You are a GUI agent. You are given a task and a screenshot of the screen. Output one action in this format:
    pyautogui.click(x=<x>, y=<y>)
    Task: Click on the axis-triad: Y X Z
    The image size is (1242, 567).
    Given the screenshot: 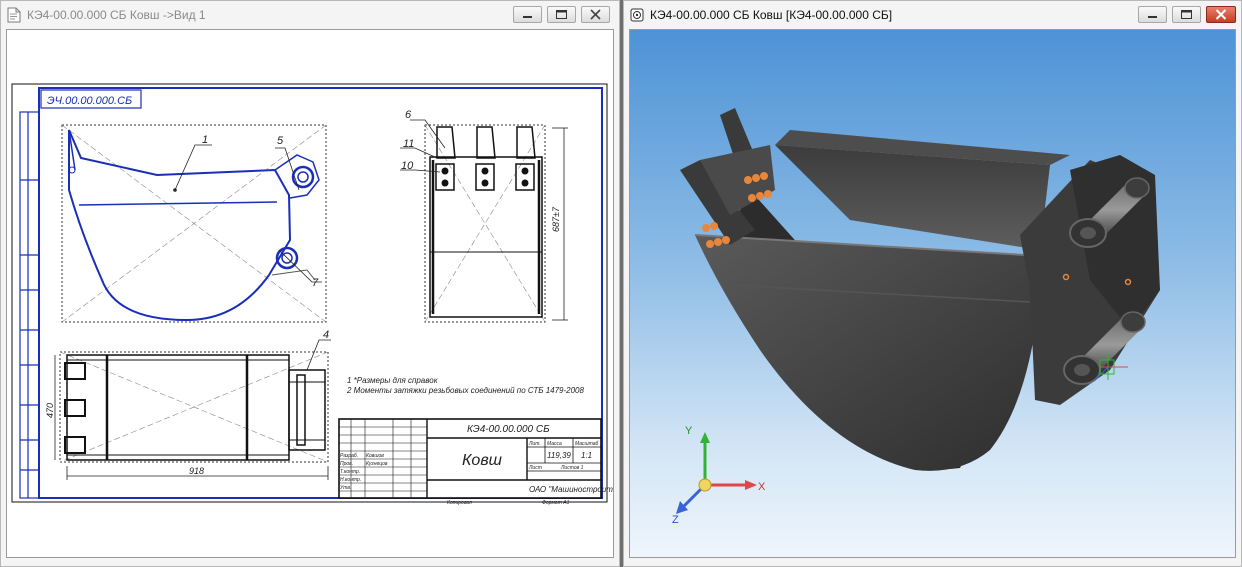 What is the action you would take?
    pyautogui.click(x=719, y=475)
    